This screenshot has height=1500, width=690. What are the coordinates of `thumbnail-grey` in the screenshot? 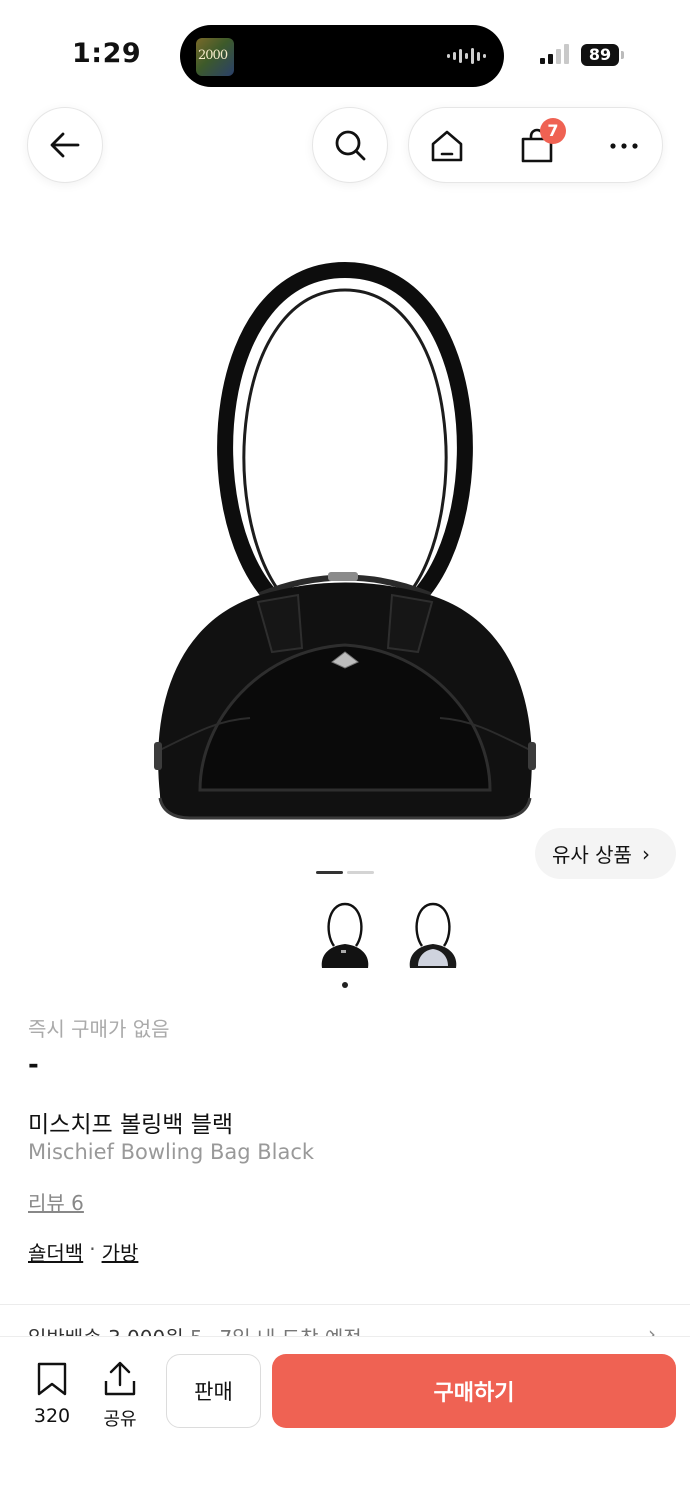 It's located at (433, 936).